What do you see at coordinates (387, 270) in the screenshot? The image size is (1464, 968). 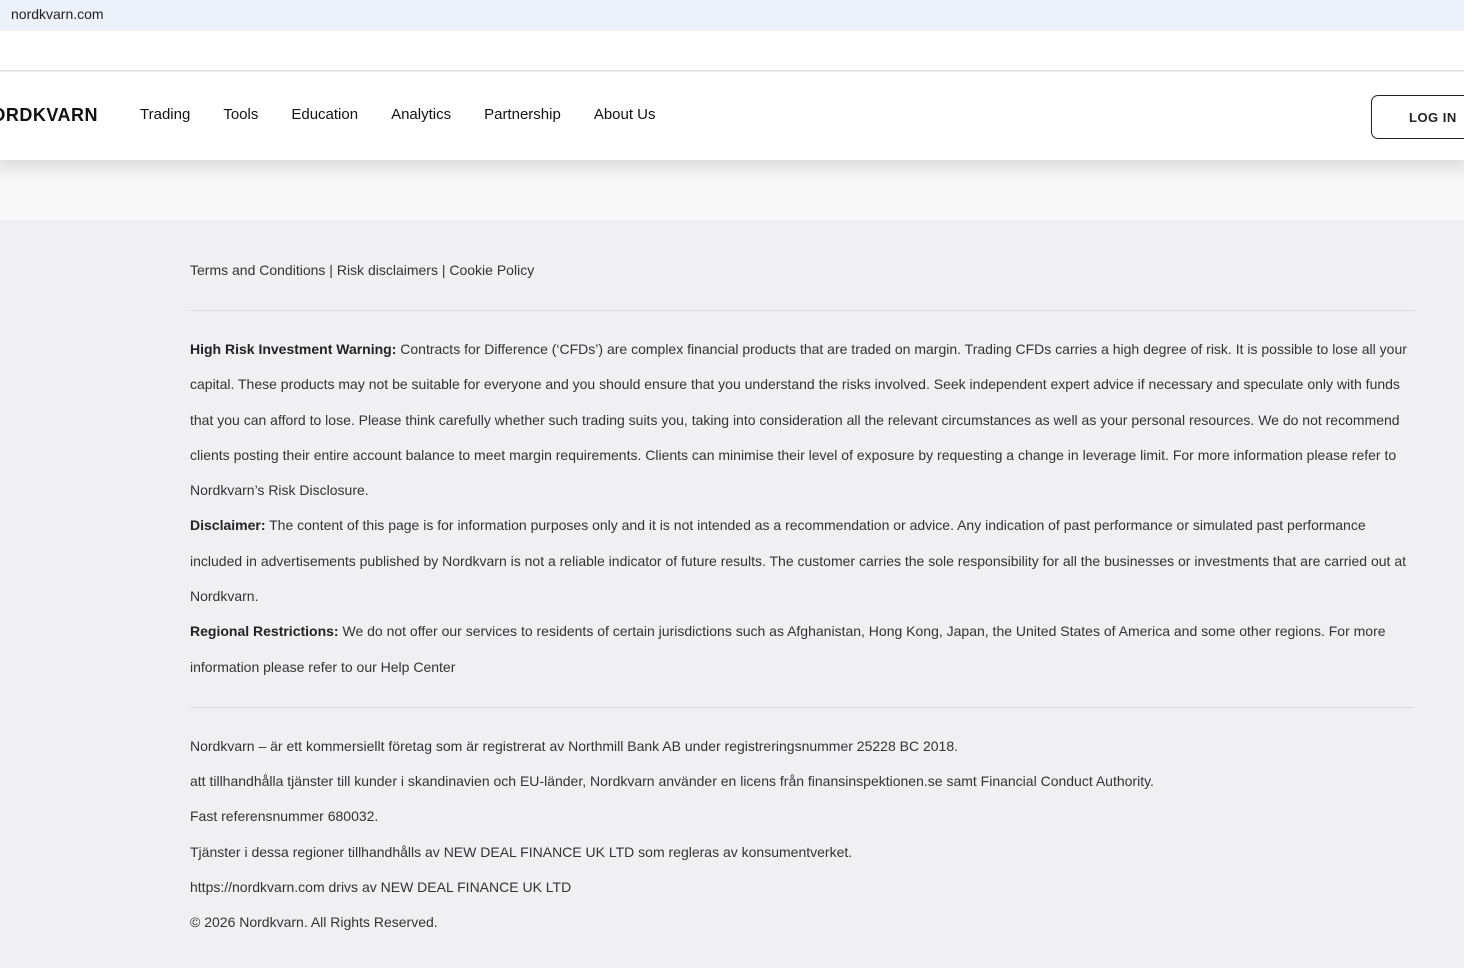 I see `risk-disclaimers-link: Risk disclaimers` at bounding box center [387, 270].